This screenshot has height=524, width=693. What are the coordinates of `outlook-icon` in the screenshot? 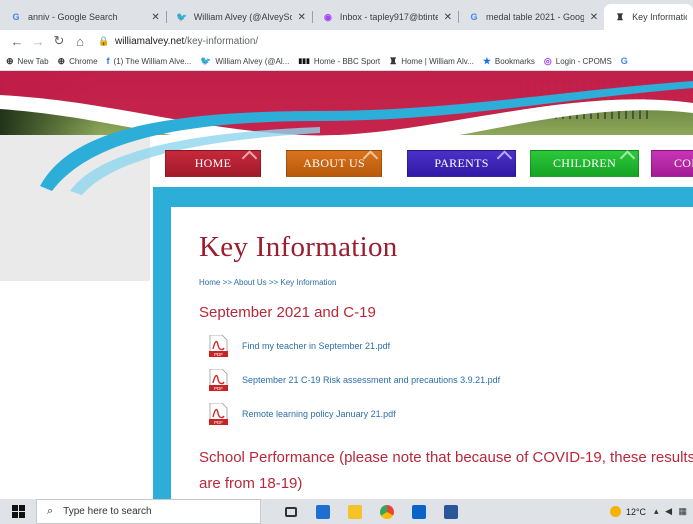 It's located at (419, 511).